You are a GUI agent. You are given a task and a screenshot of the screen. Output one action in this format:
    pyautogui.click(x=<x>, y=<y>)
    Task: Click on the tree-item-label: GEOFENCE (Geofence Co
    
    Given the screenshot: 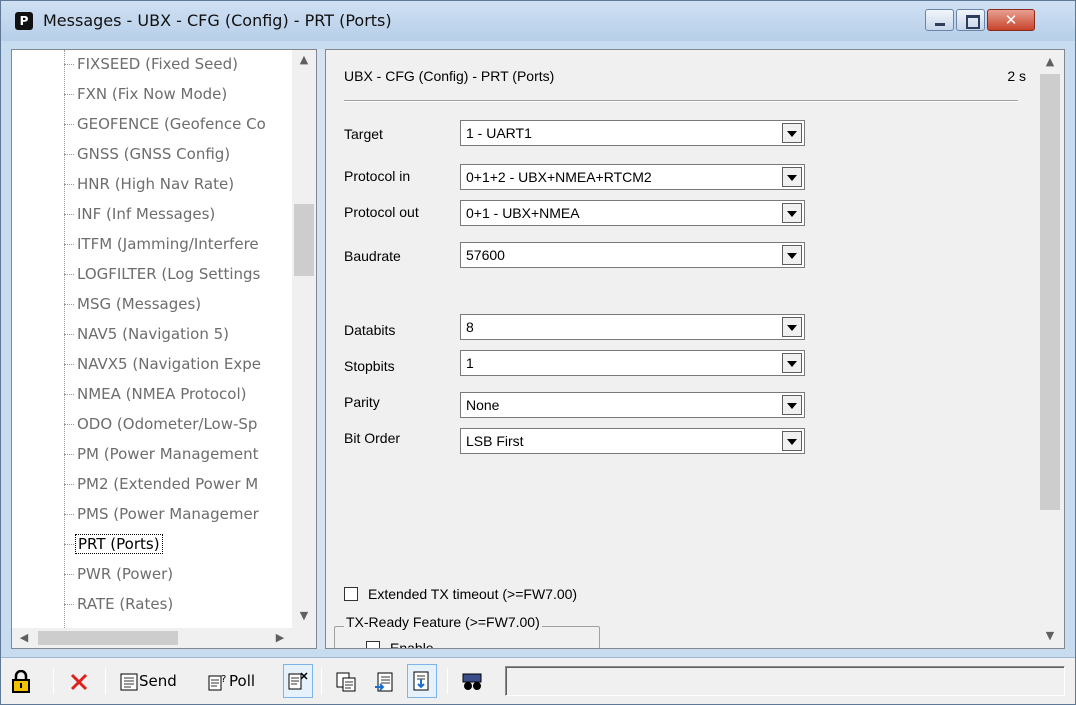 What is the action you would take?
    pyautogui.click(x=171, y=124)
    